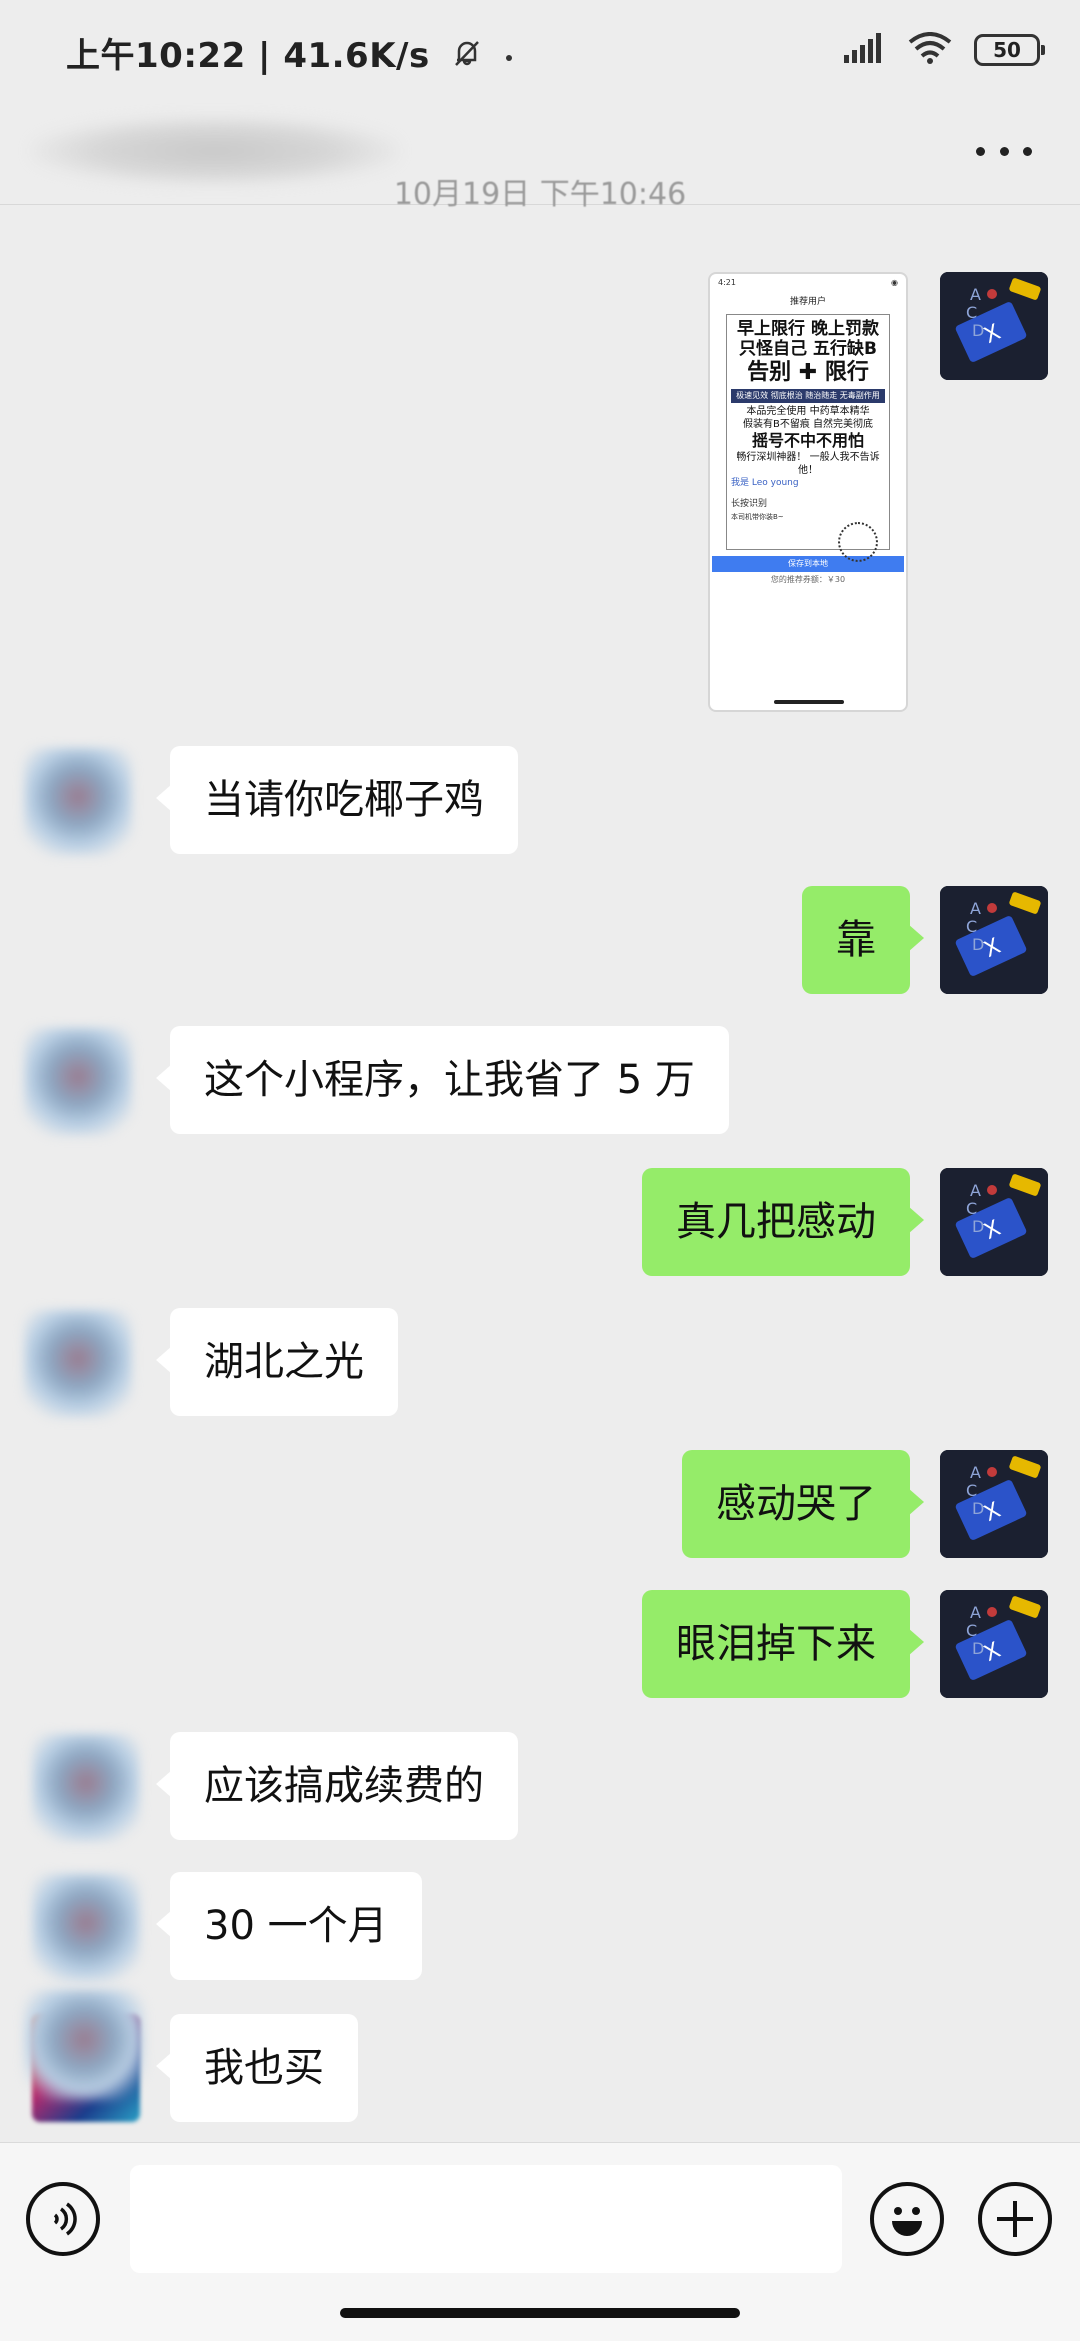  Describe the element at coordinates (84, 2045) in the screenshot. I see `avatar-blur-overlay` at that location.